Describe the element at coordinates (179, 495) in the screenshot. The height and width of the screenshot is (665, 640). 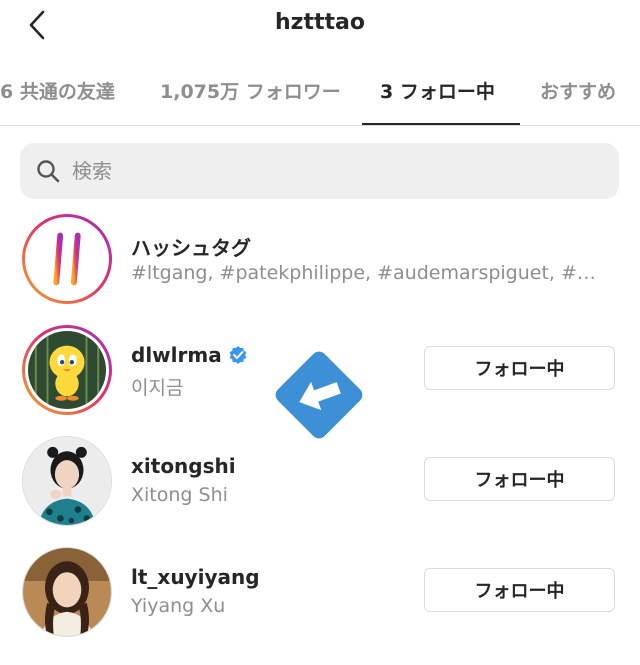
I see `full-name: Xitong Shi` at that location.